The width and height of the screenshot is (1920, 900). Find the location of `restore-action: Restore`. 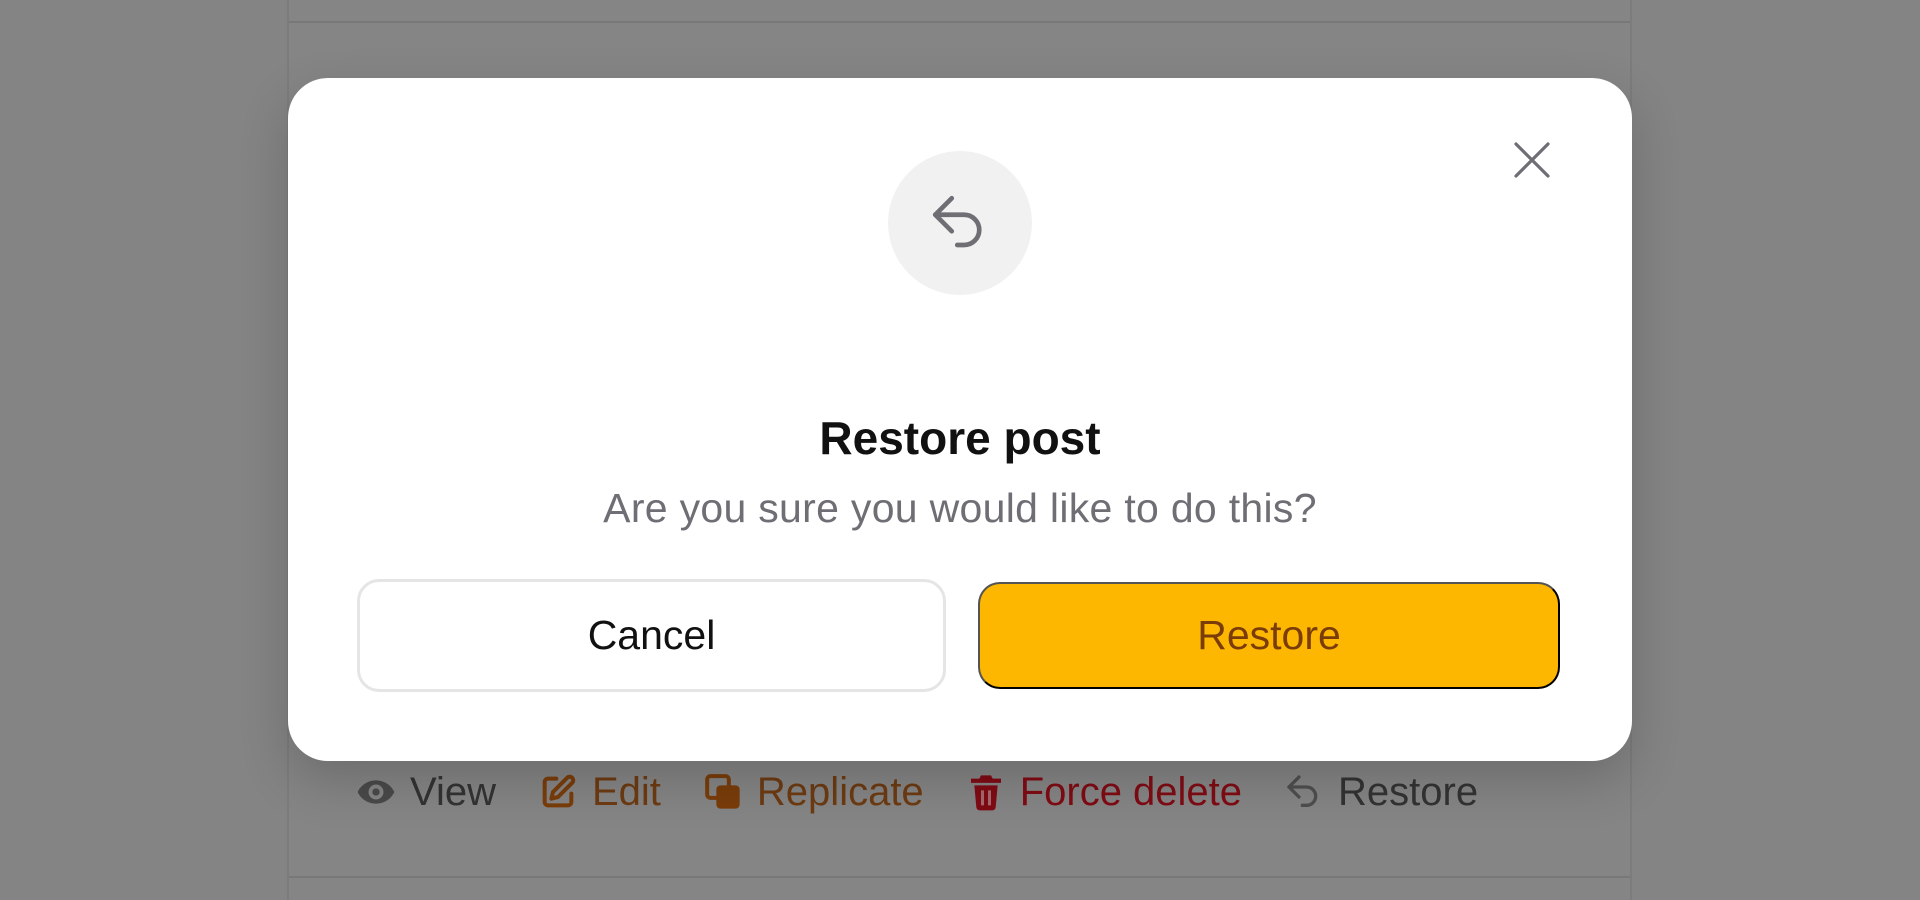

restore-action: Restore is located at coordinates (1381, 792).